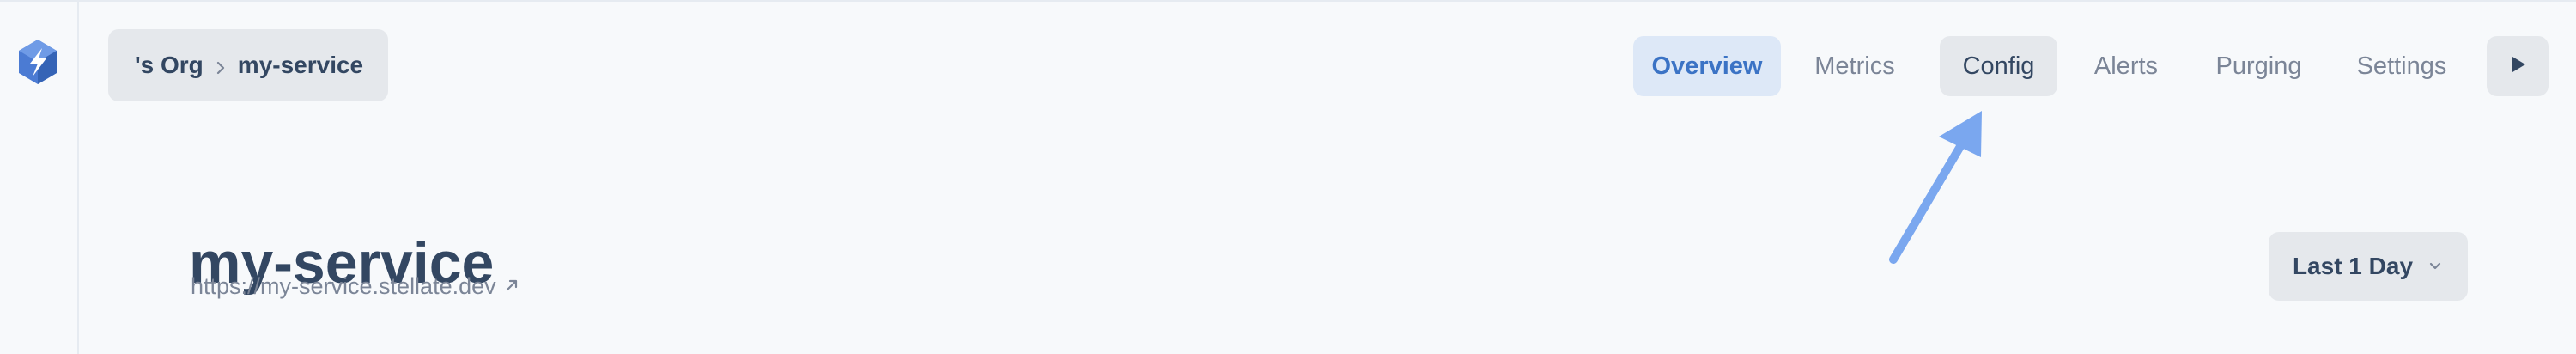 This screenshot has width=2576, height=354. What do you see at coordinates (344, 286) in the screenshot?
I see `service-url: https://my-service.stellate.dev` at bounding box center [344, 286].